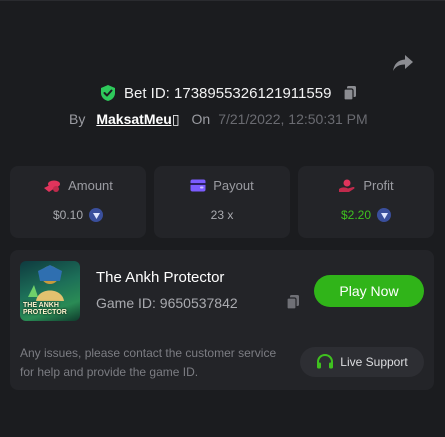  I want to click on bet-id: Bet ID: 1738955326121911559, so click(228, 93).